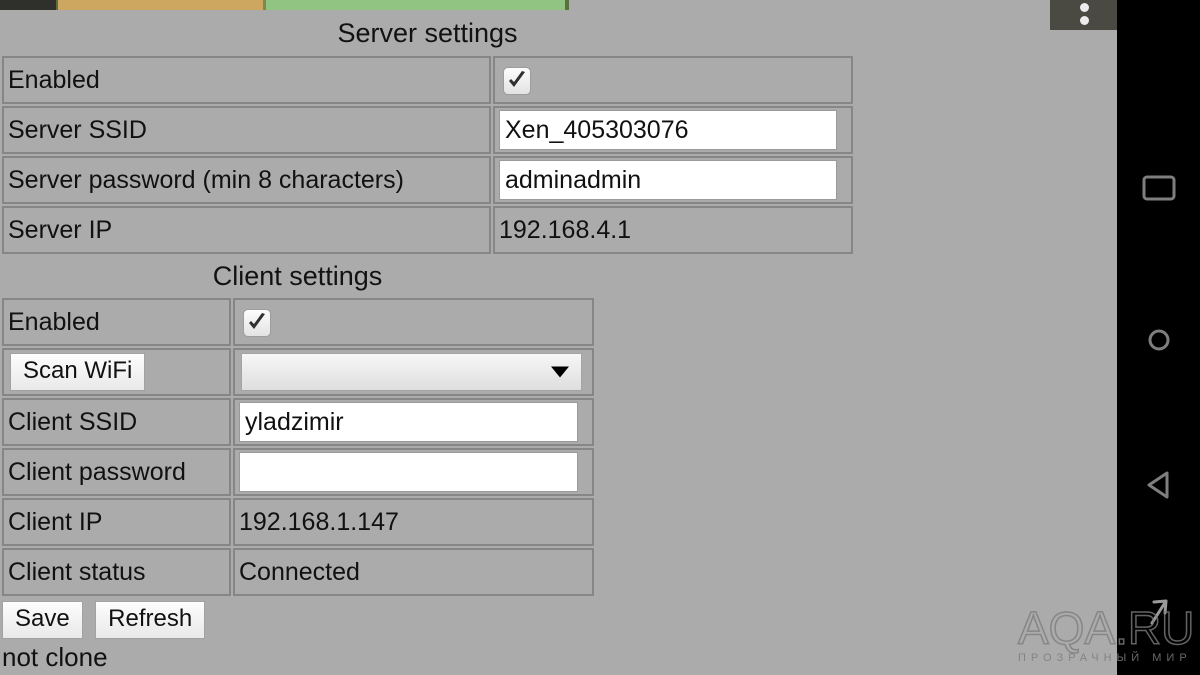  Describe the element at coordinates (427, 33) in the screenshot. I see `server-settings-heading: Server settings` at that location.